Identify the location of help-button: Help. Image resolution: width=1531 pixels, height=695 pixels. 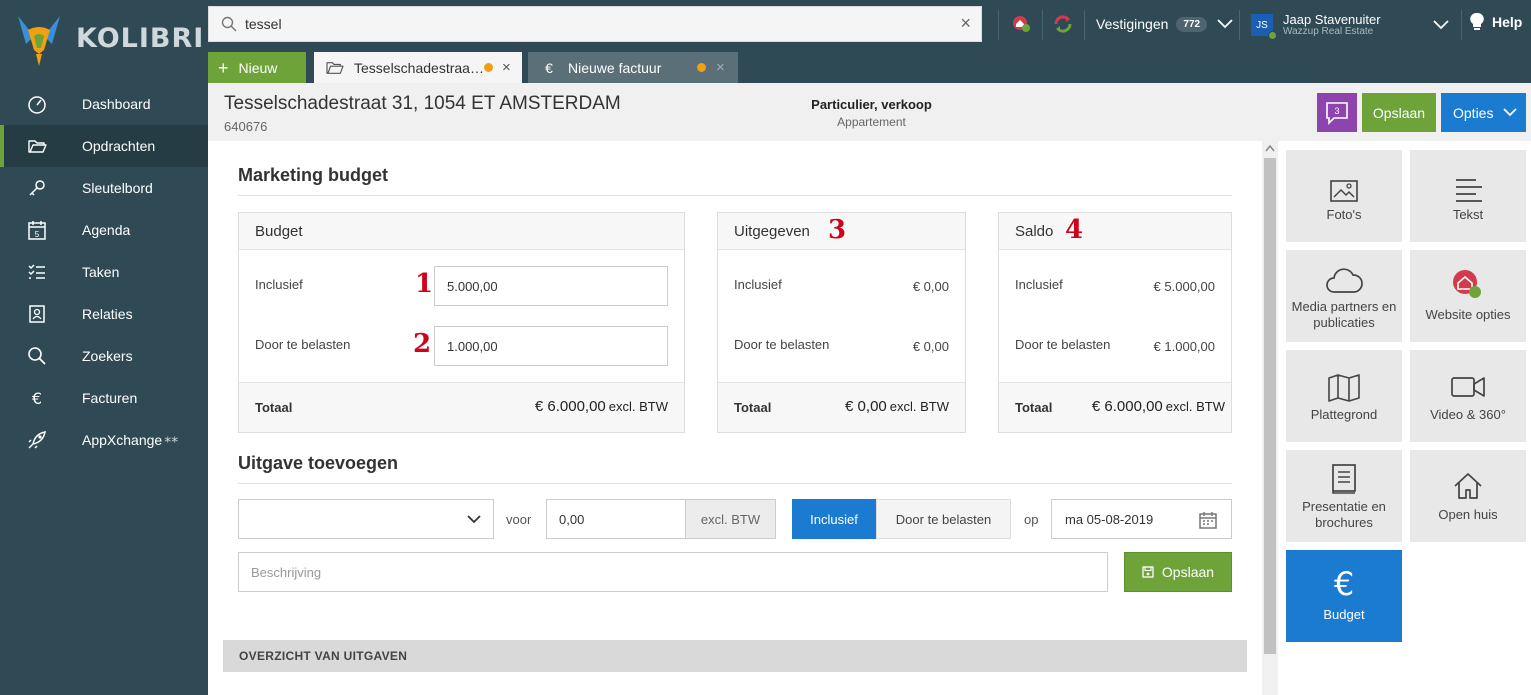
(1496, 22).